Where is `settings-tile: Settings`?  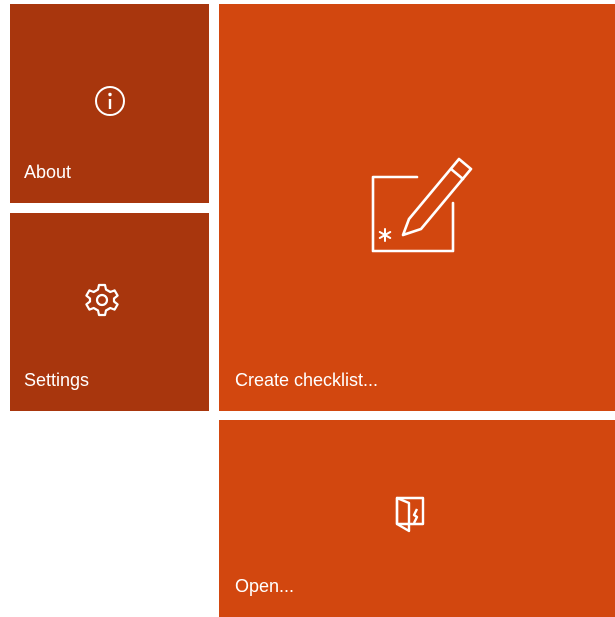
settings-tile: Settings is located at coordinates (109, 312).